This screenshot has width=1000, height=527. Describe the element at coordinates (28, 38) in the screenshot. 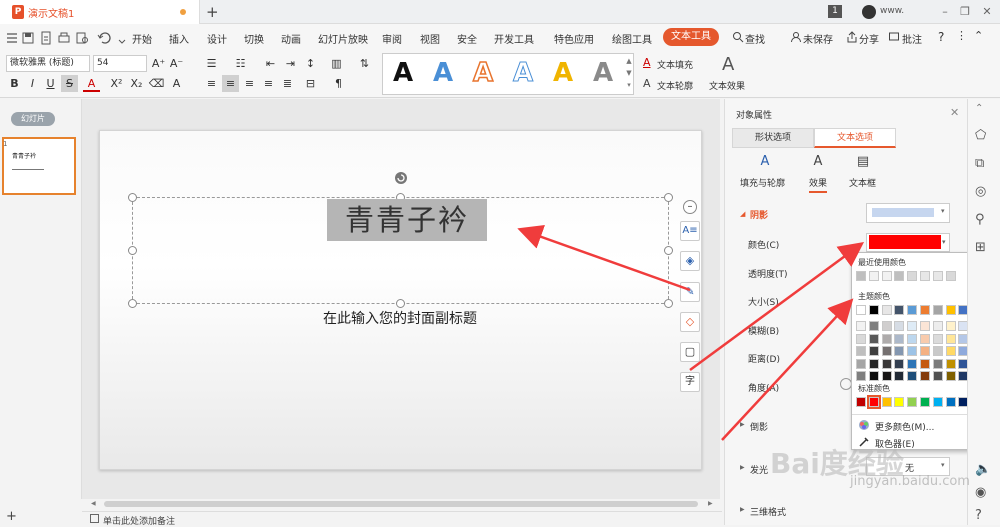

I see `save-icon` at that location.